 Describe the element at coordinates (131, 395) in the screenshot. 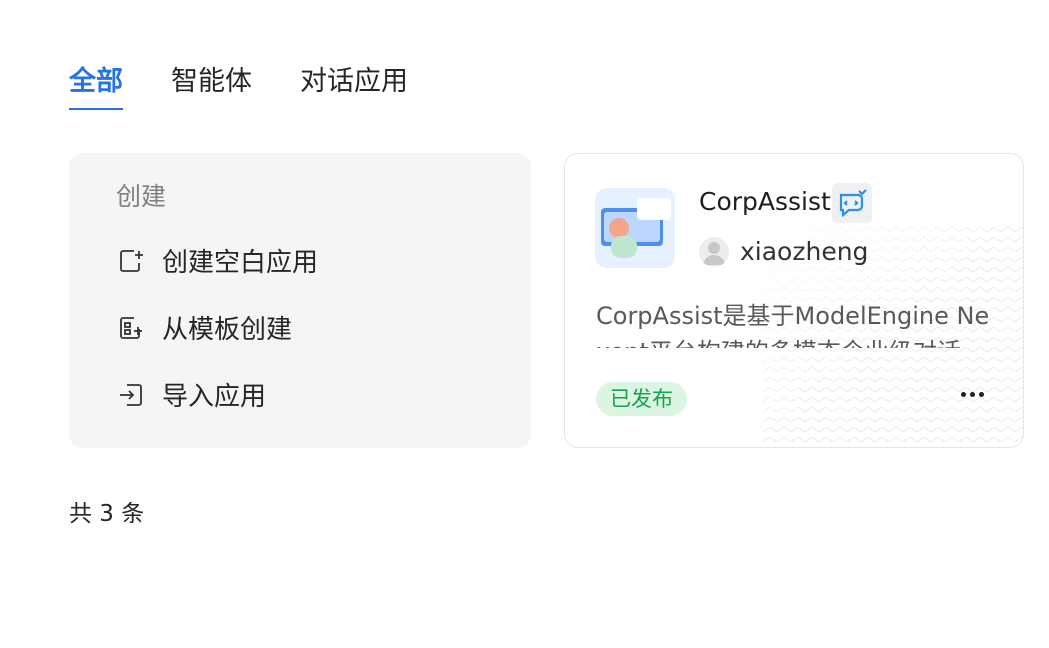

I see `import-icon` at that location.